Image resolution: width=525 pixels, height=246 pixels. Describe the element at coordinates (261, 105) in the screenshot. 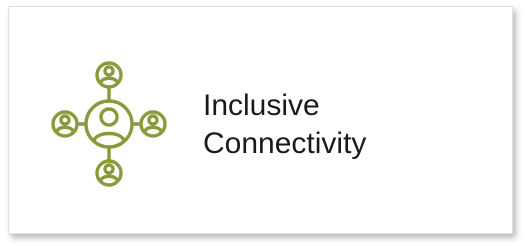

I see `card-title-line-1: Inclusive` at that location.